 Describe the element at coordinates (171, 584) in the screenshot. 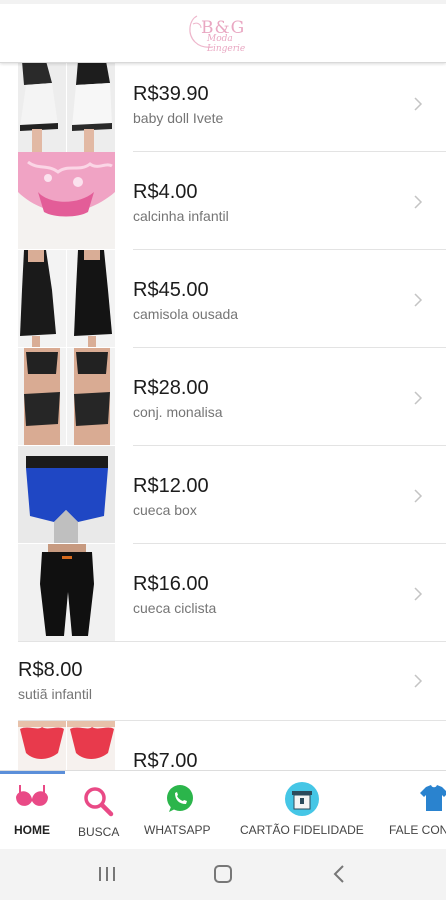

I see `product-price: R$16.00` at that location.